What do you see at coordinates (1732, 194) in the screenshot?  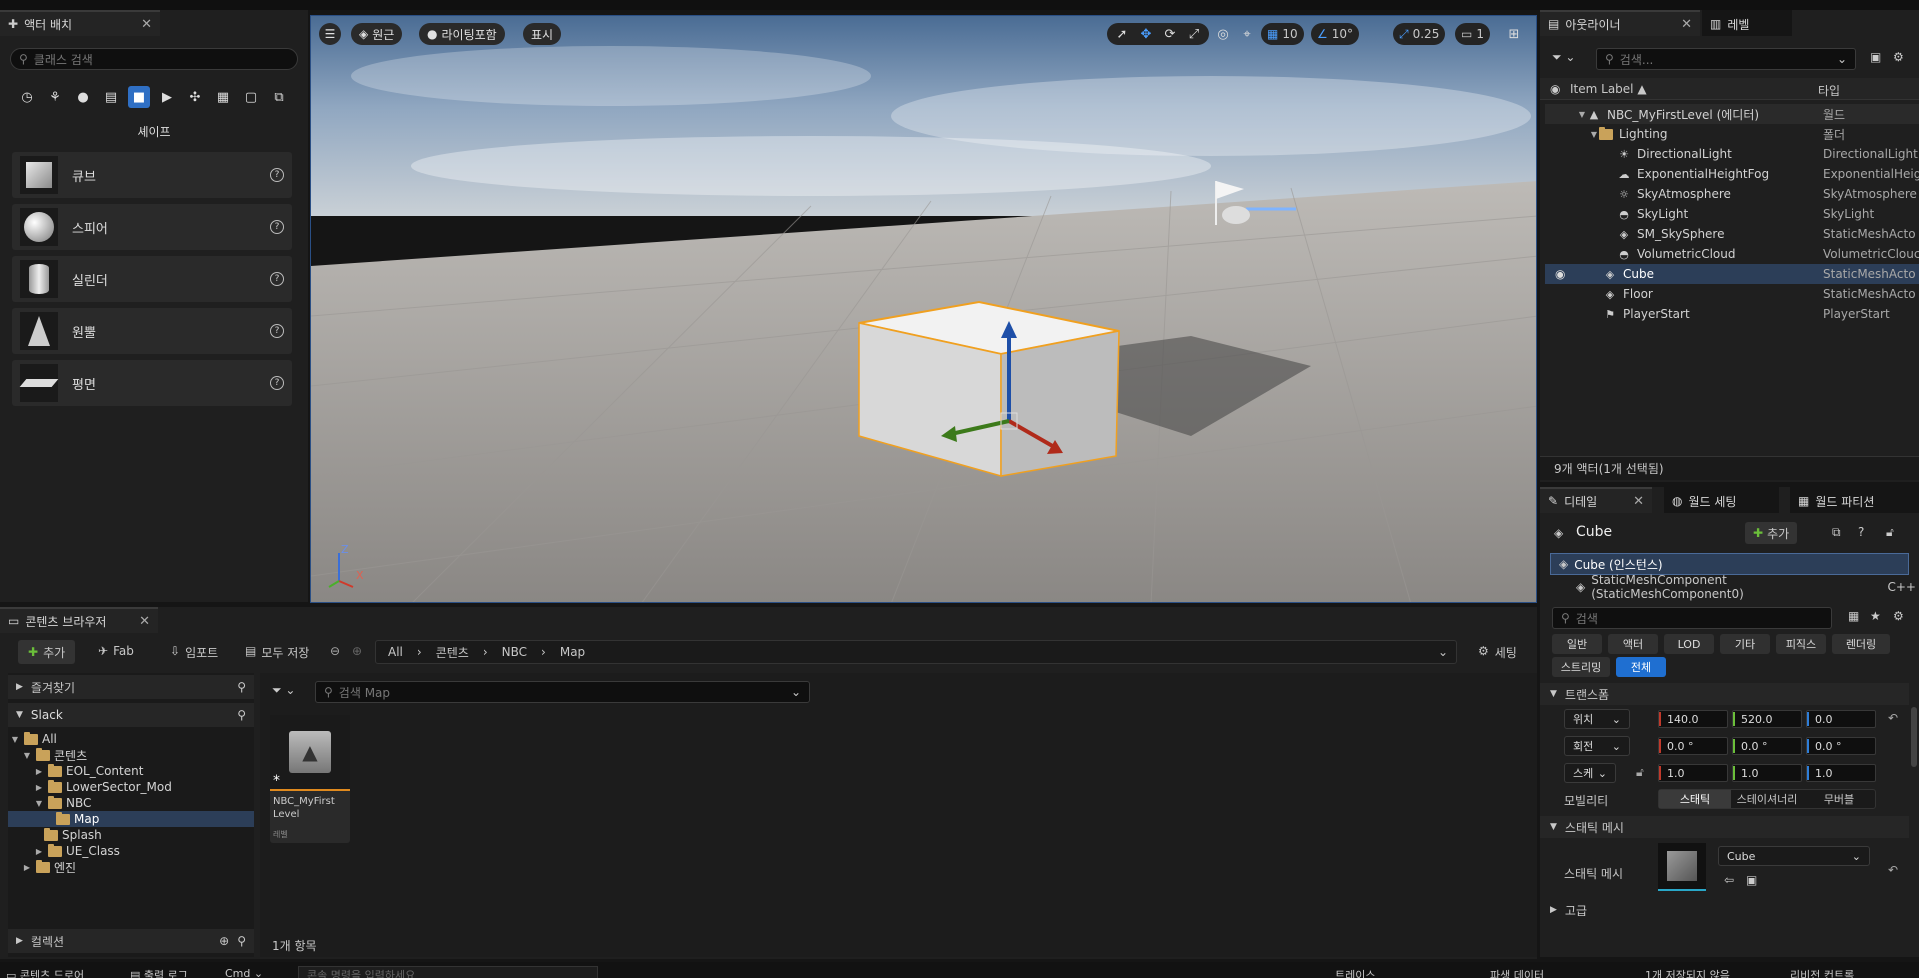 I see `outliner-row-skyatmosphere: ☼ SkyAtmosphere SkyAtmosphere` at bounding box center [1732, 194].